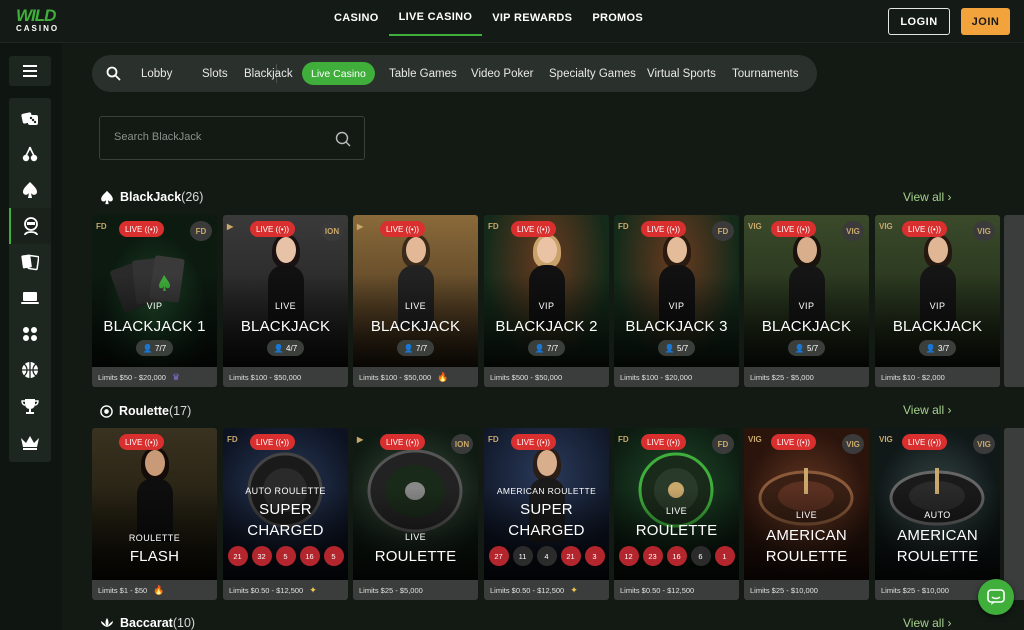 This screenshot has height=630, width=1024. I want to click on section-header-roulette: Roulette (17), so click(145, 411).